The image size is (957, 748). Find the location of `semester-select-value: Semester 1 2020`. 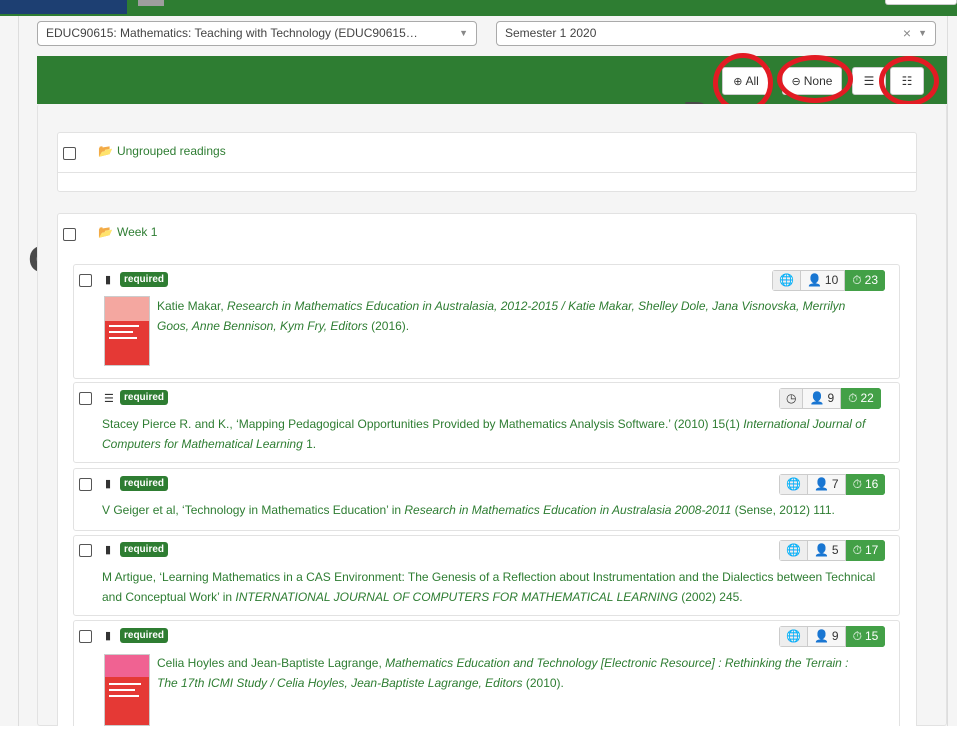

semester-select-value: Semester 1 2020 is located at coordinates (551, 33).